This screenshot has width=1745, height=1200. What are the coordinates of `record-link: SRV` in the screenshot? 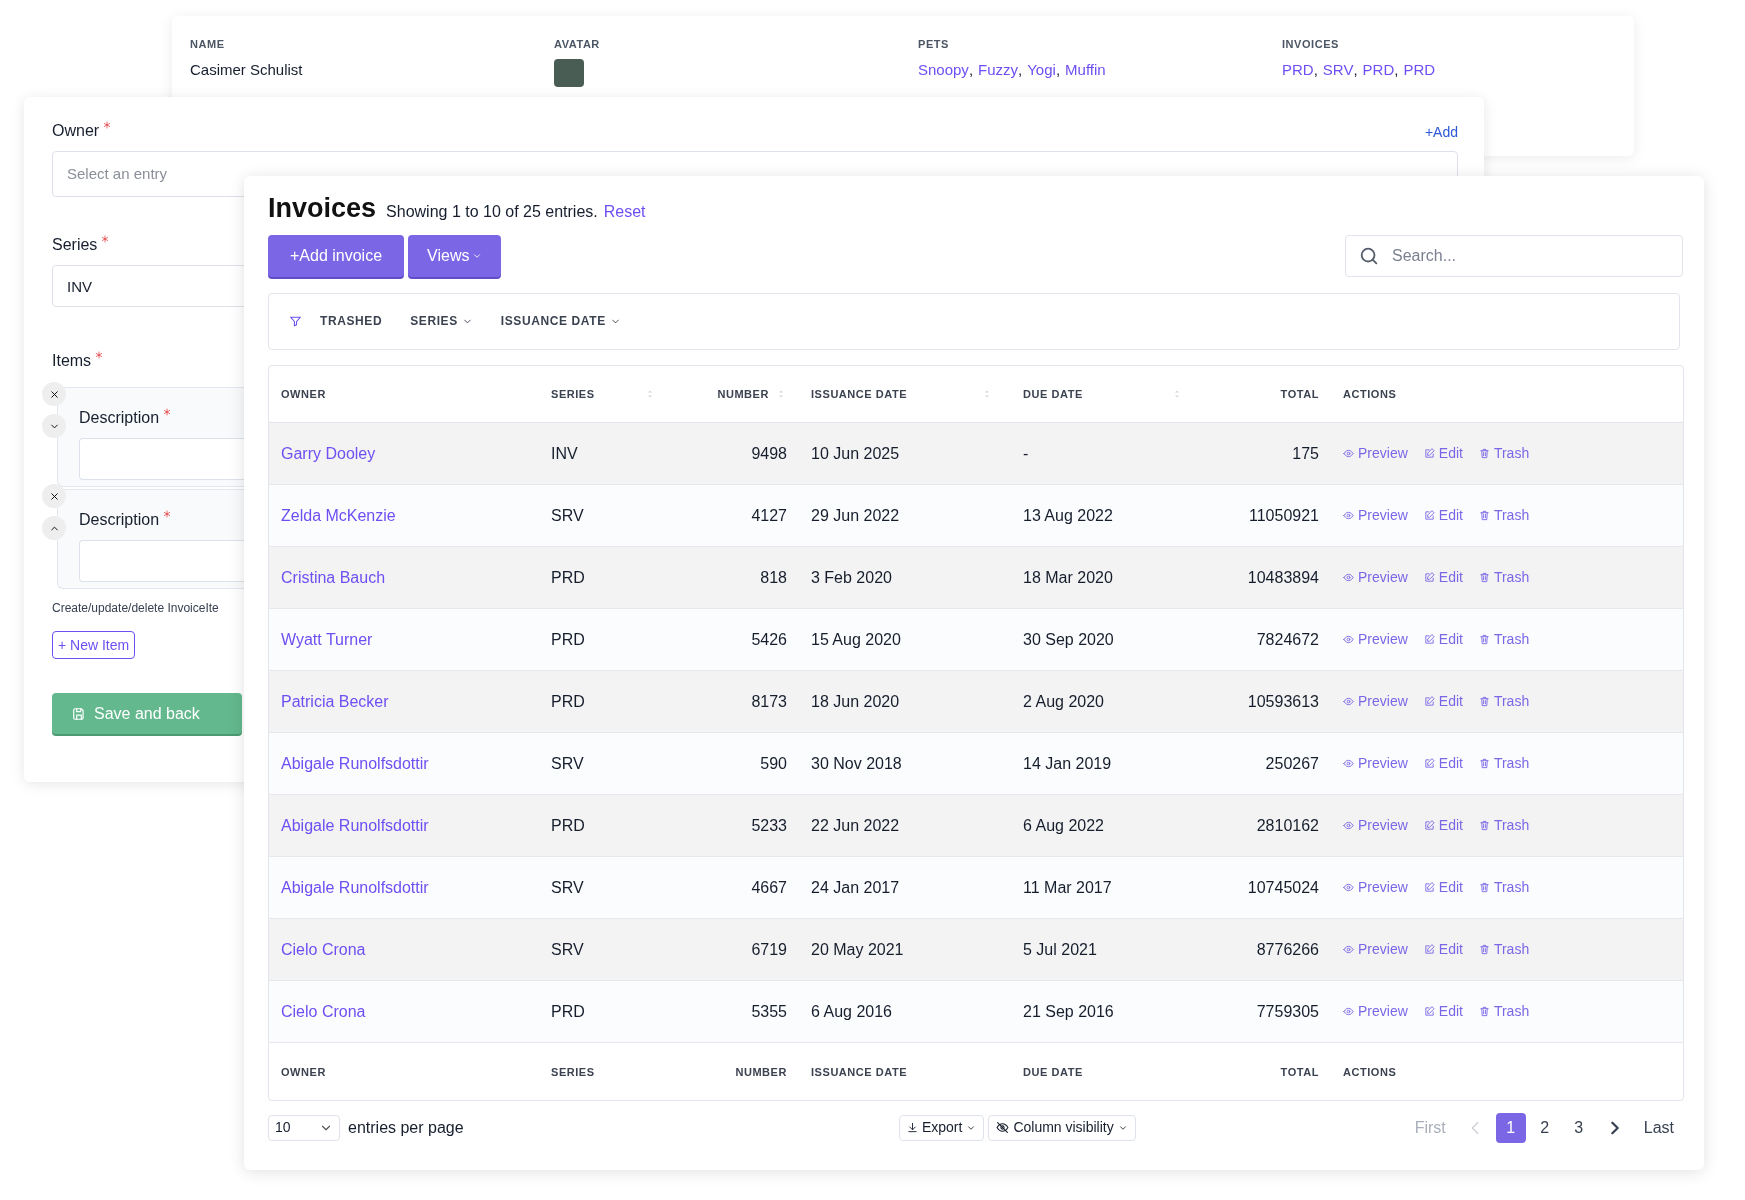 It's located at (1338, 69).